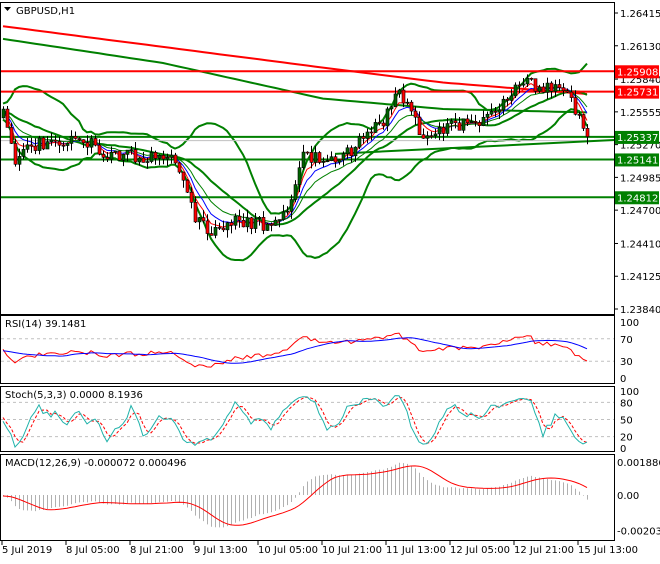  I want to click on level-price-label: 1.25908, so click(637, 72).